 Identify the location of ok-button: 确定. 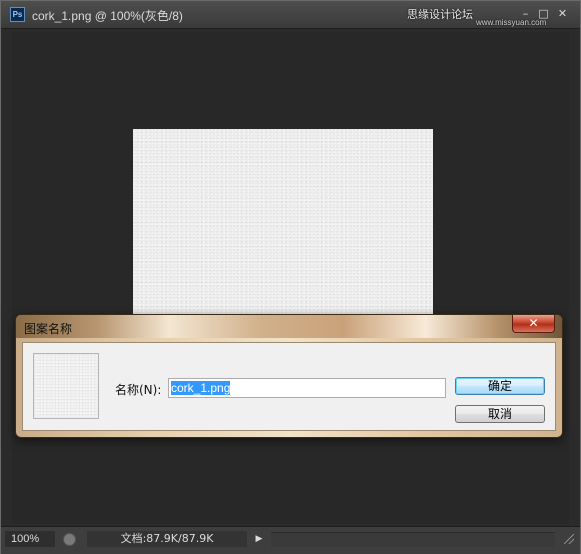
(500, 386).